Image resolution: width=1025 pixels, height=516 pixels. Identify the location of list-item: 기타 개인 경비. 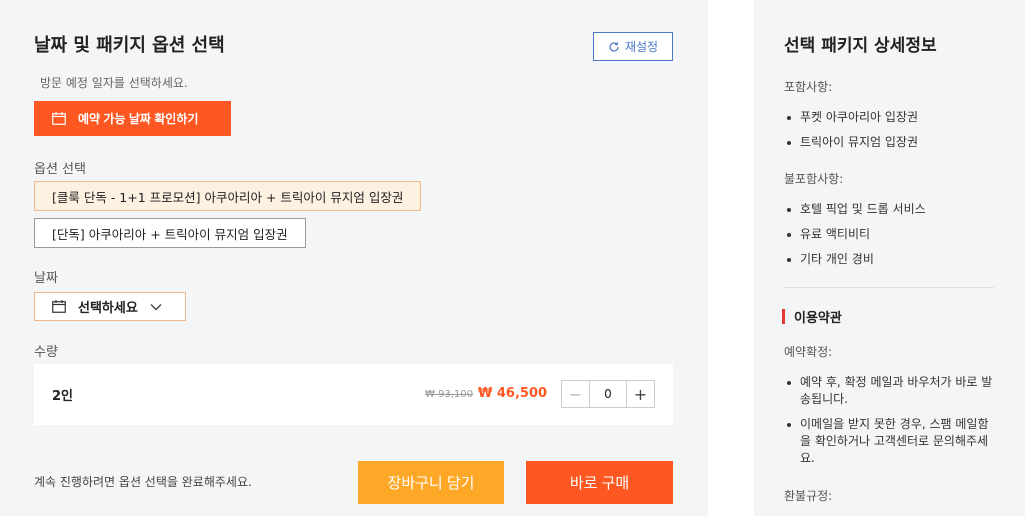
(889, 259).